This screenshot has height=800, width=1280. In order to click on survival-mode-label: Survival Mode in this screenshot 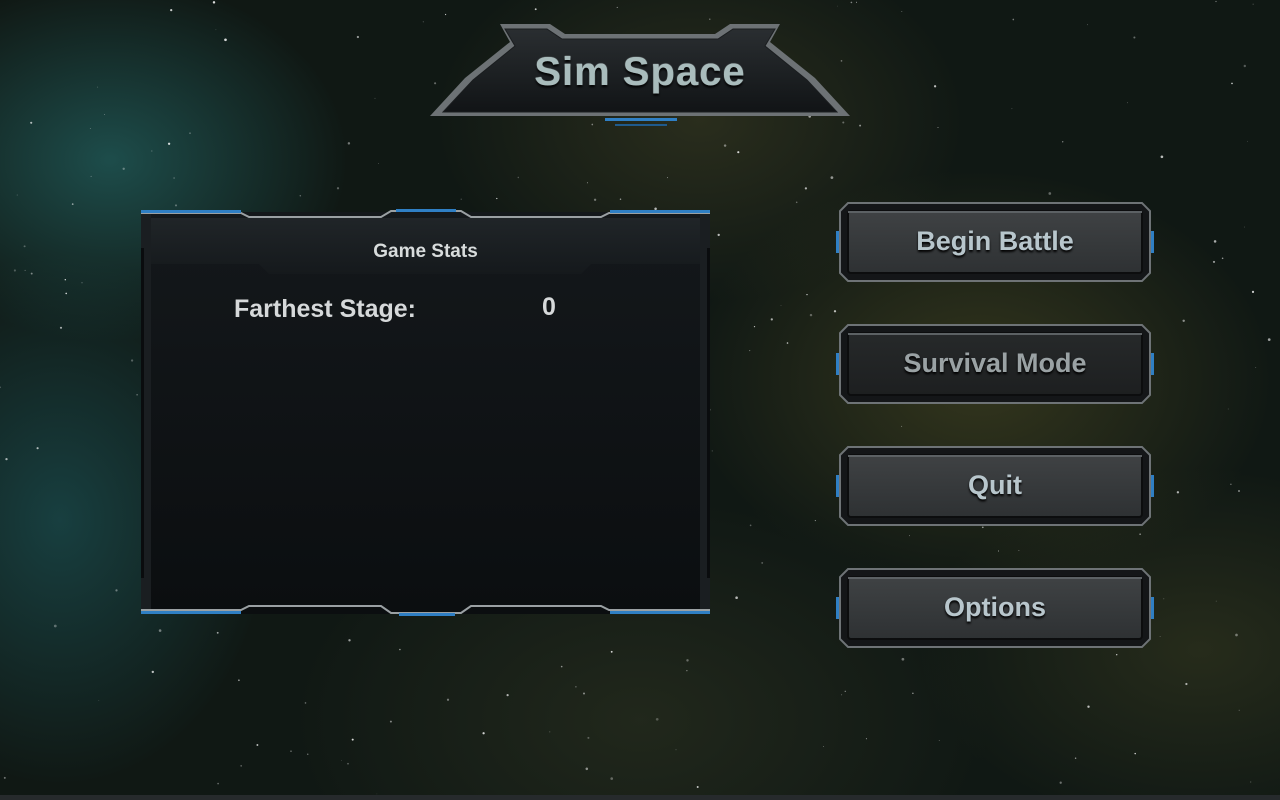, I will do `click(995, 363)`.